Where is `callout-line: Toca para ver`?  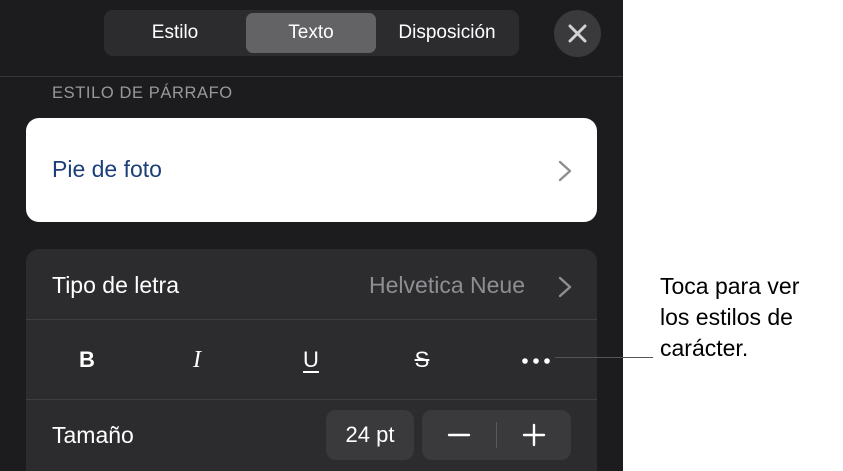
callout-line: Toca para ver is located at coordinates (730, 286).